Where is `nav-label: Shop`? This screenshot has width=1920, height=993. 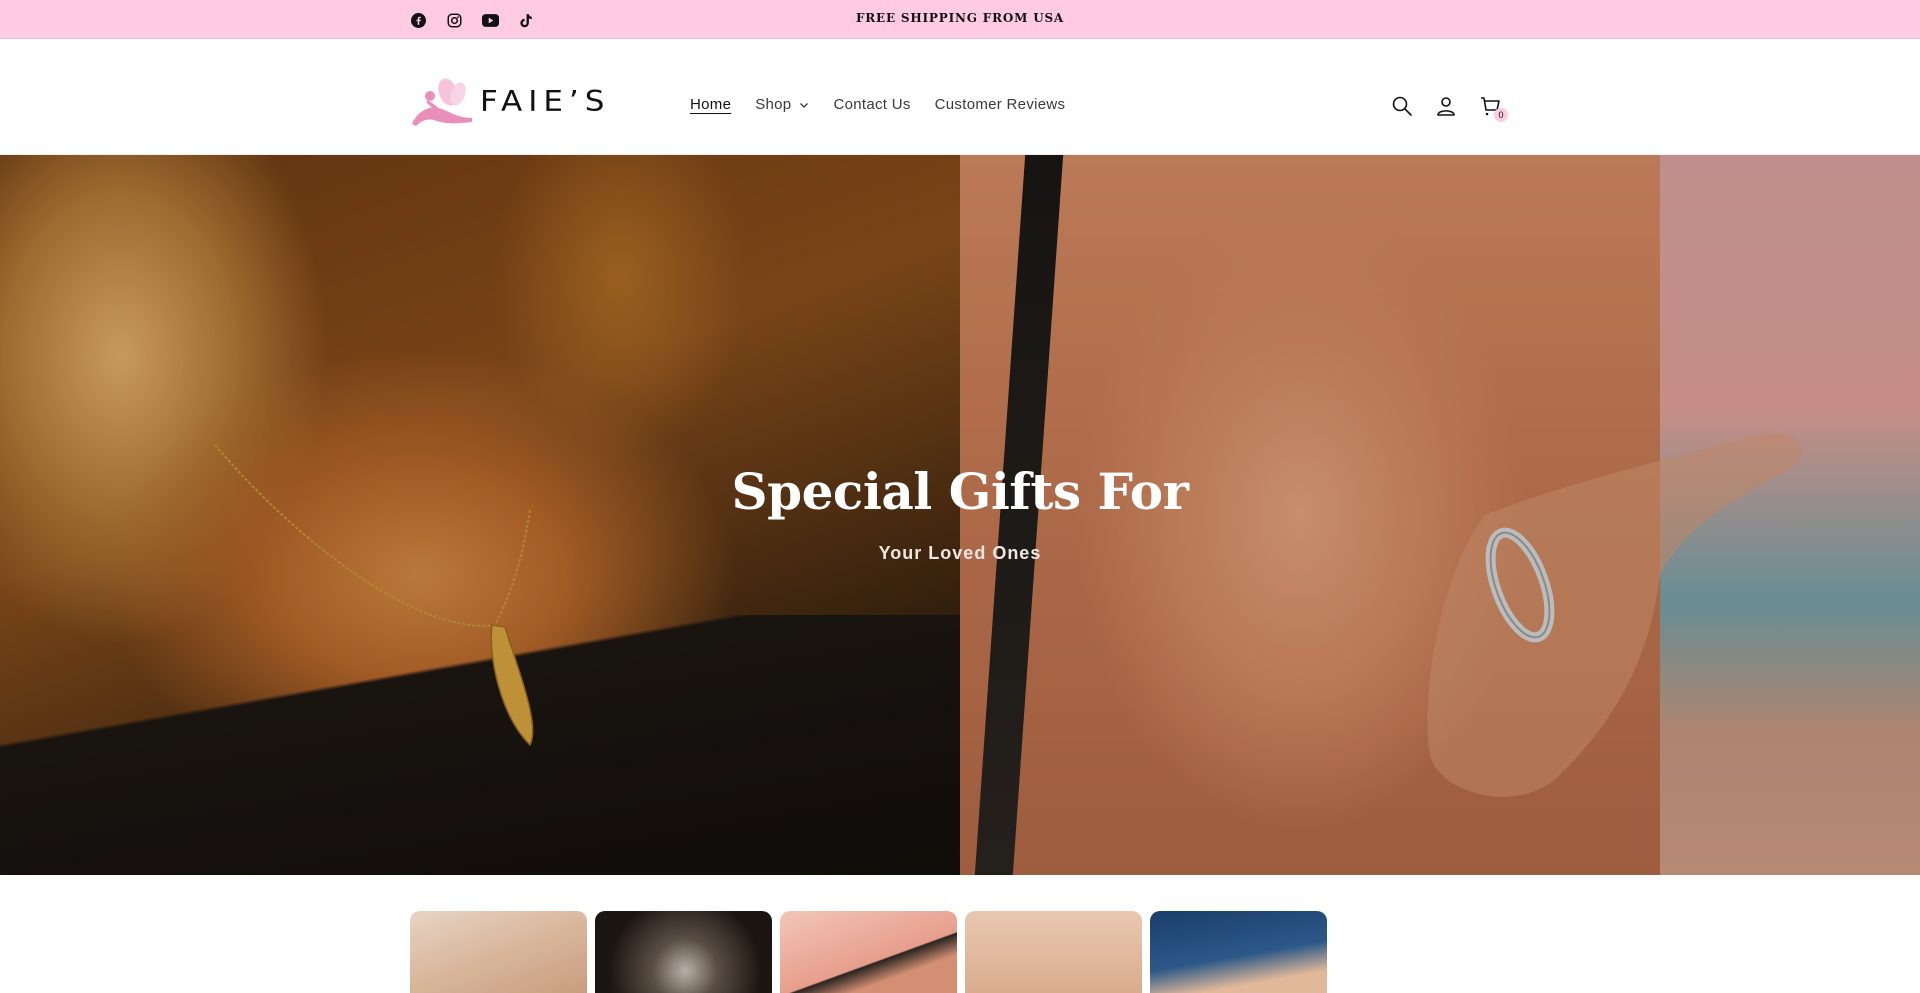 nav-label: Shop is located at coordinates (773, 104).